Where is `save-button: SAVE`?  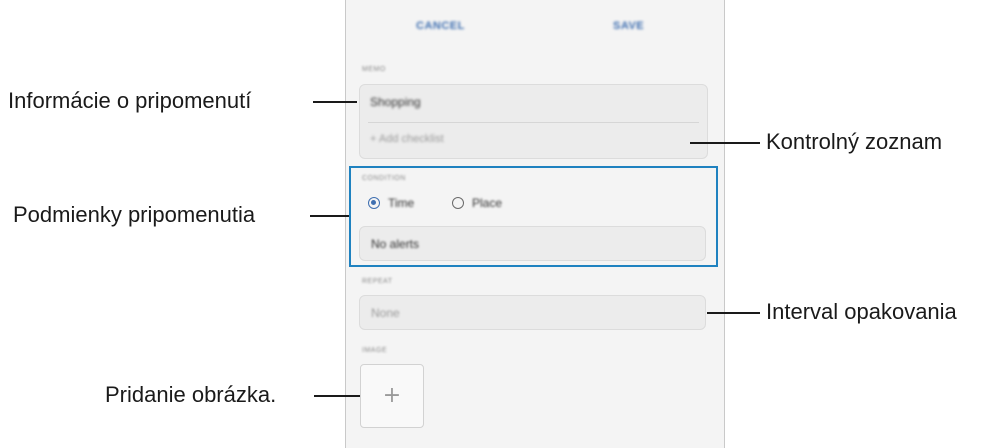 save-button: SAVE is located at coordinates (628, 26).